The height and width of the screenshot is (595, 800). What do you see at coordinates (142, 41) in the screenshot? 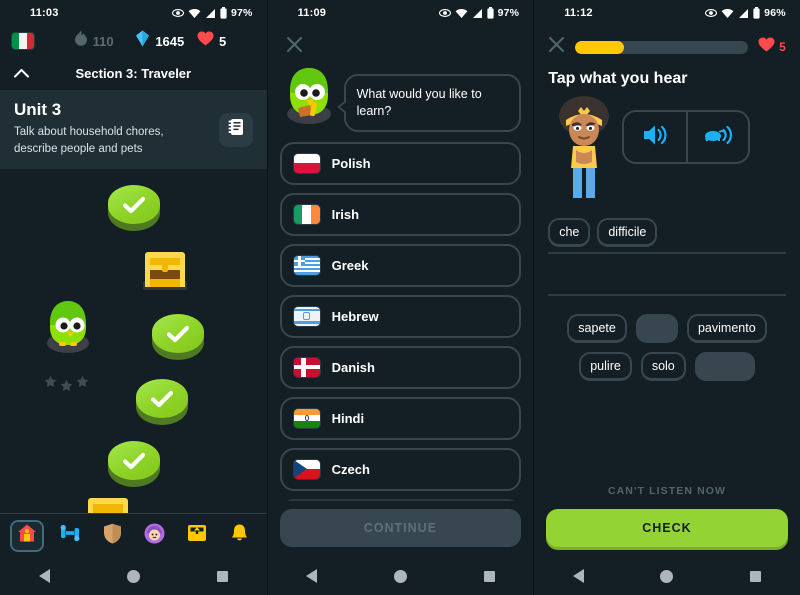
I see `gem-icon` at bounding box center [142, 41].